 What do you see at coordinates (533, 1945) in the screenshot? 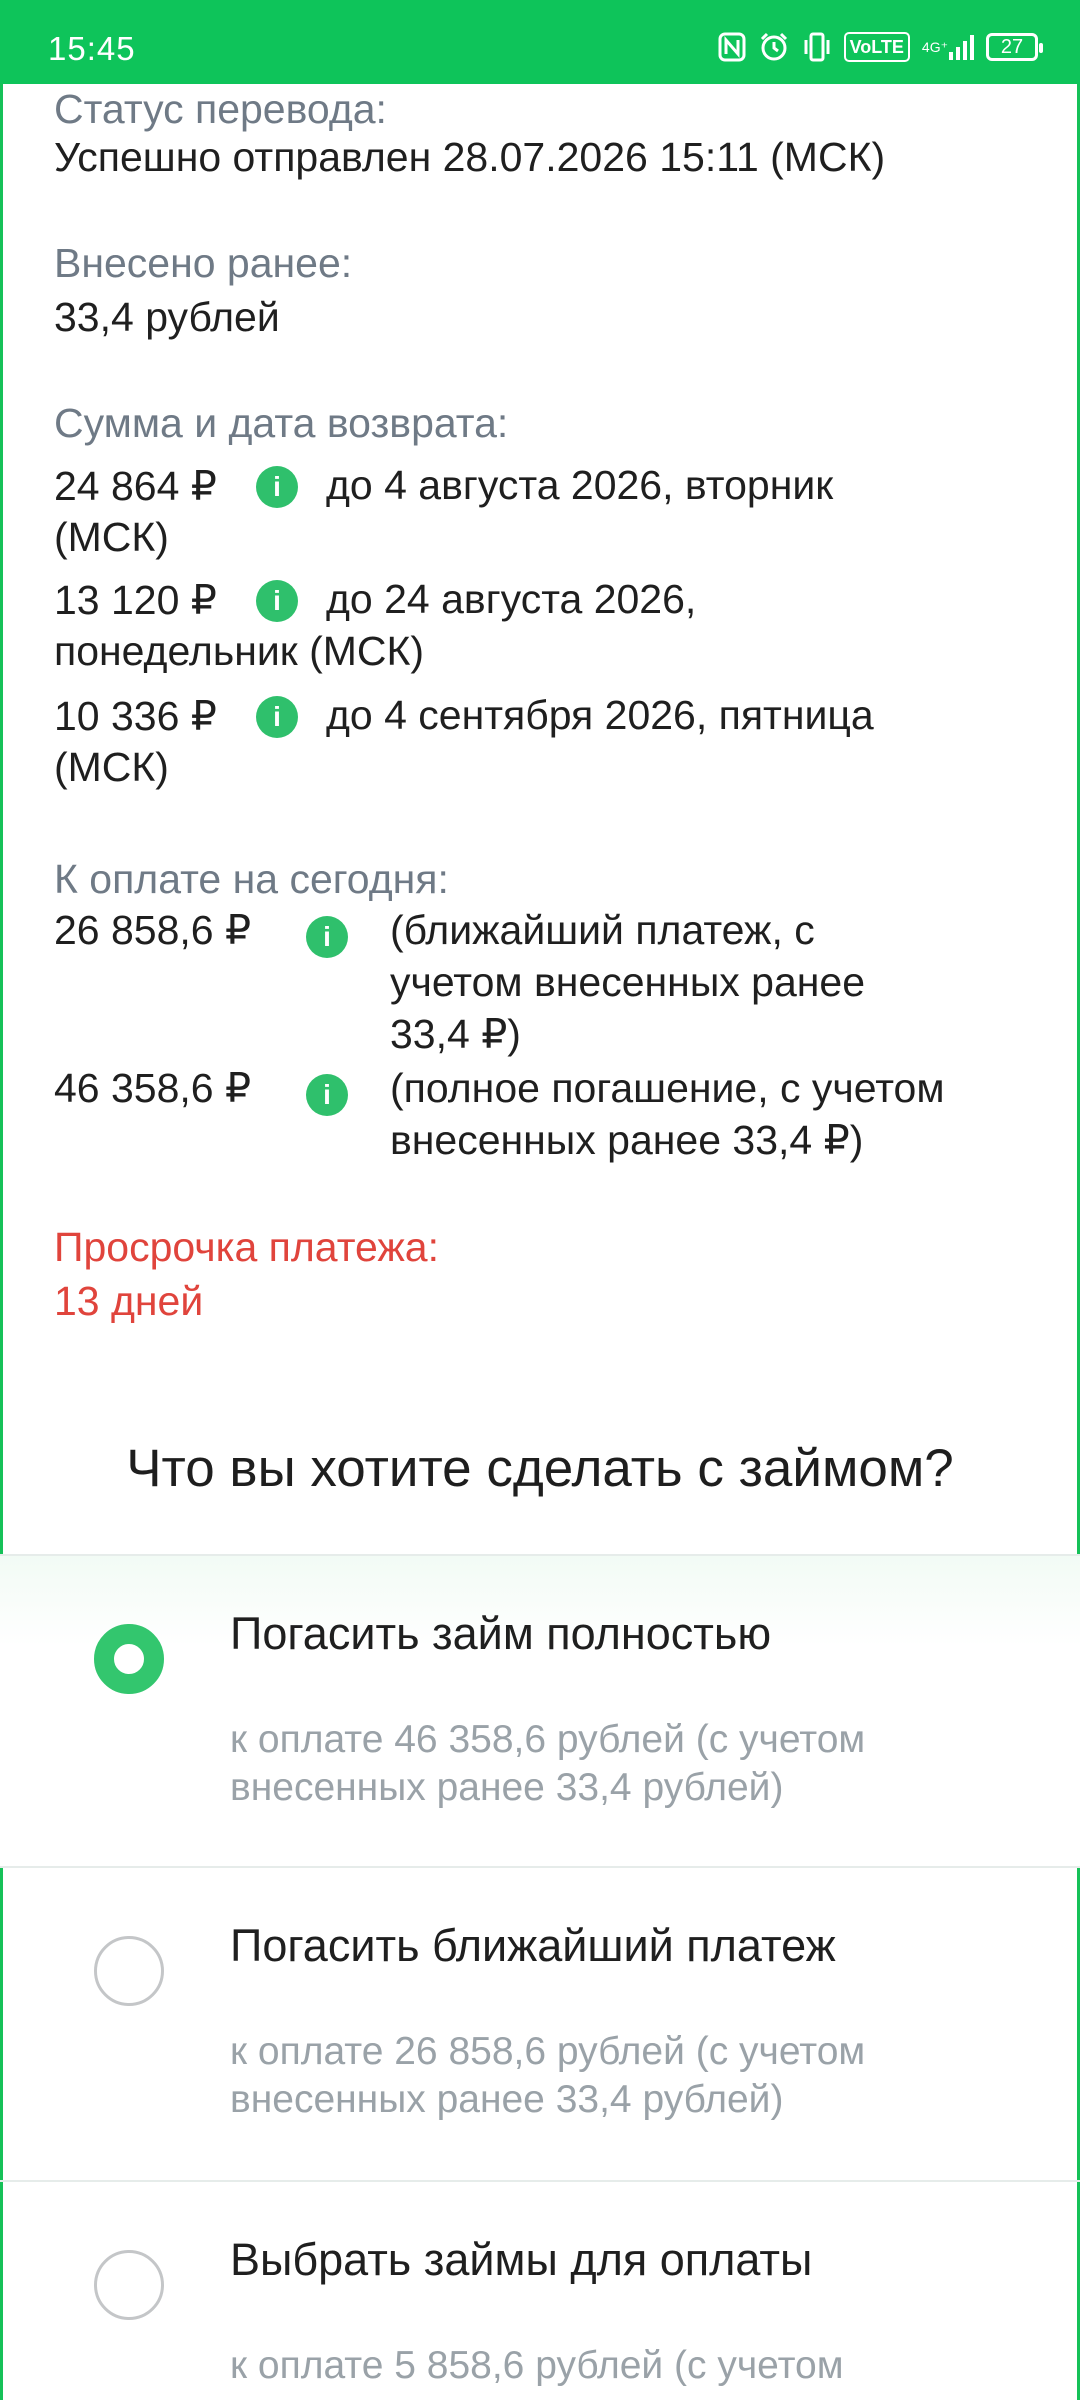
I see `option-title: Погасить ближайший платеж` at bounding box center [533, 1945].